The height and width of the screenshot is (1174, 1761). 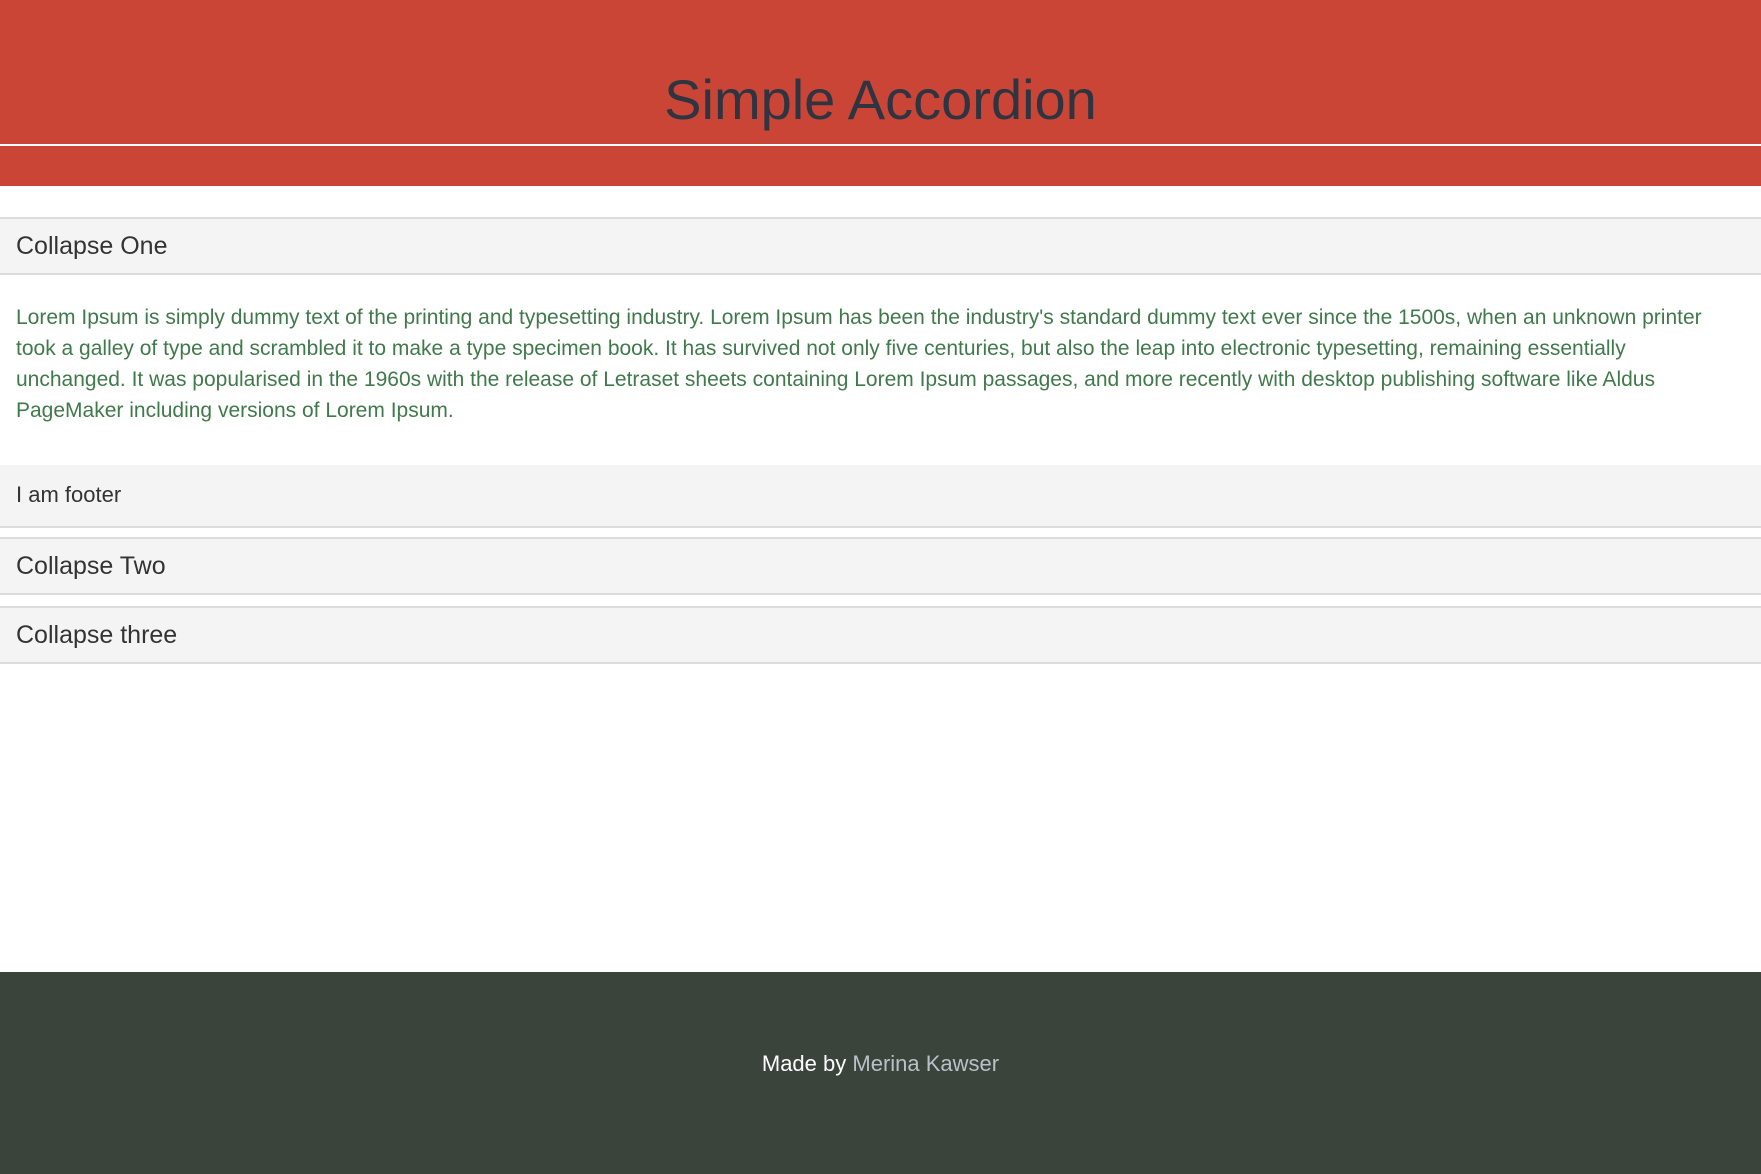 What do you see at coordinates (880, 566) in the screenshot?
I see `accordion-heading-collapse-two: Collapse Two` at bounding box center [880, 566].